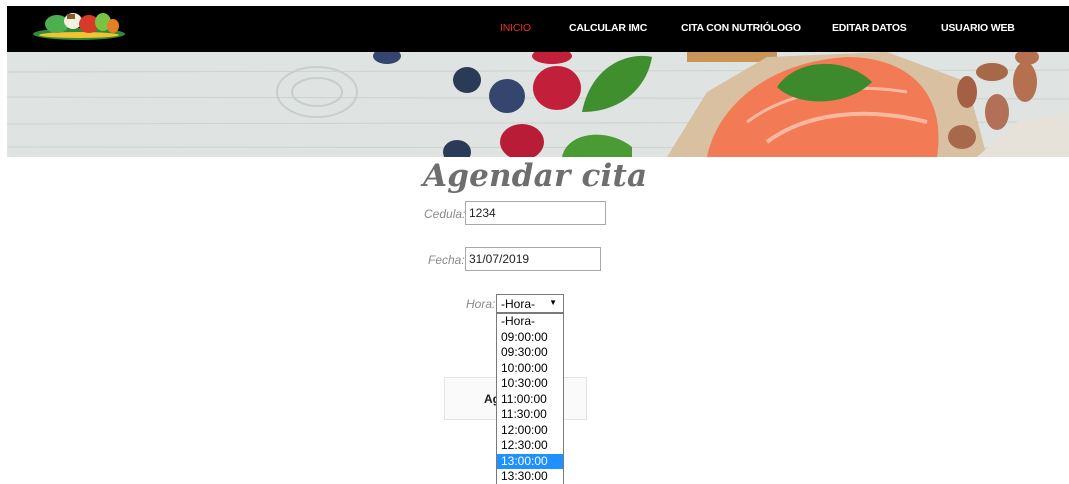 Image resolution: width=1069 pixels, height=484 pixels. I want to click on fecha-input, so click(533, 259).